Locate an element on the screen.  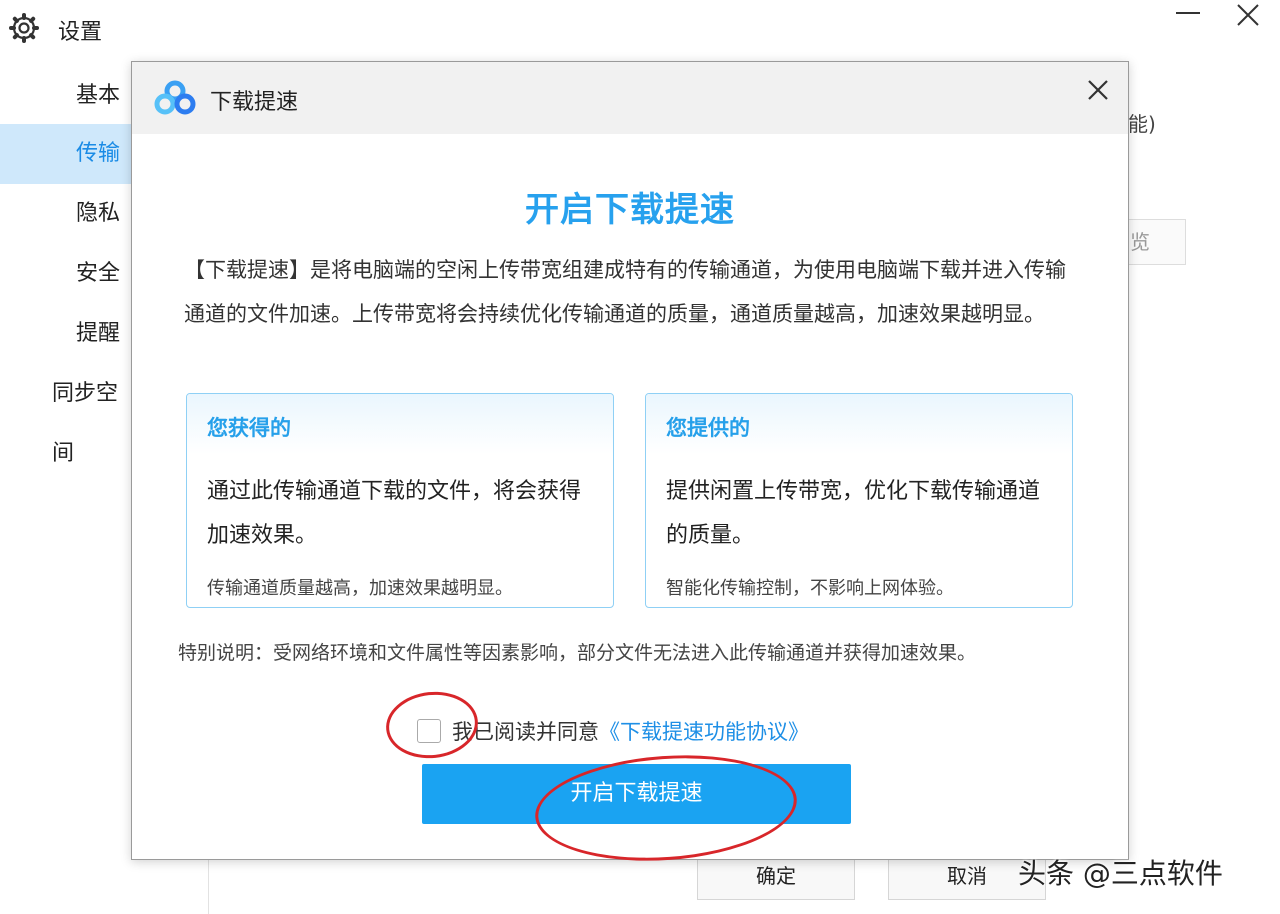
sidebar-item-transfer: 传输 is located at coordinates (66, 154).